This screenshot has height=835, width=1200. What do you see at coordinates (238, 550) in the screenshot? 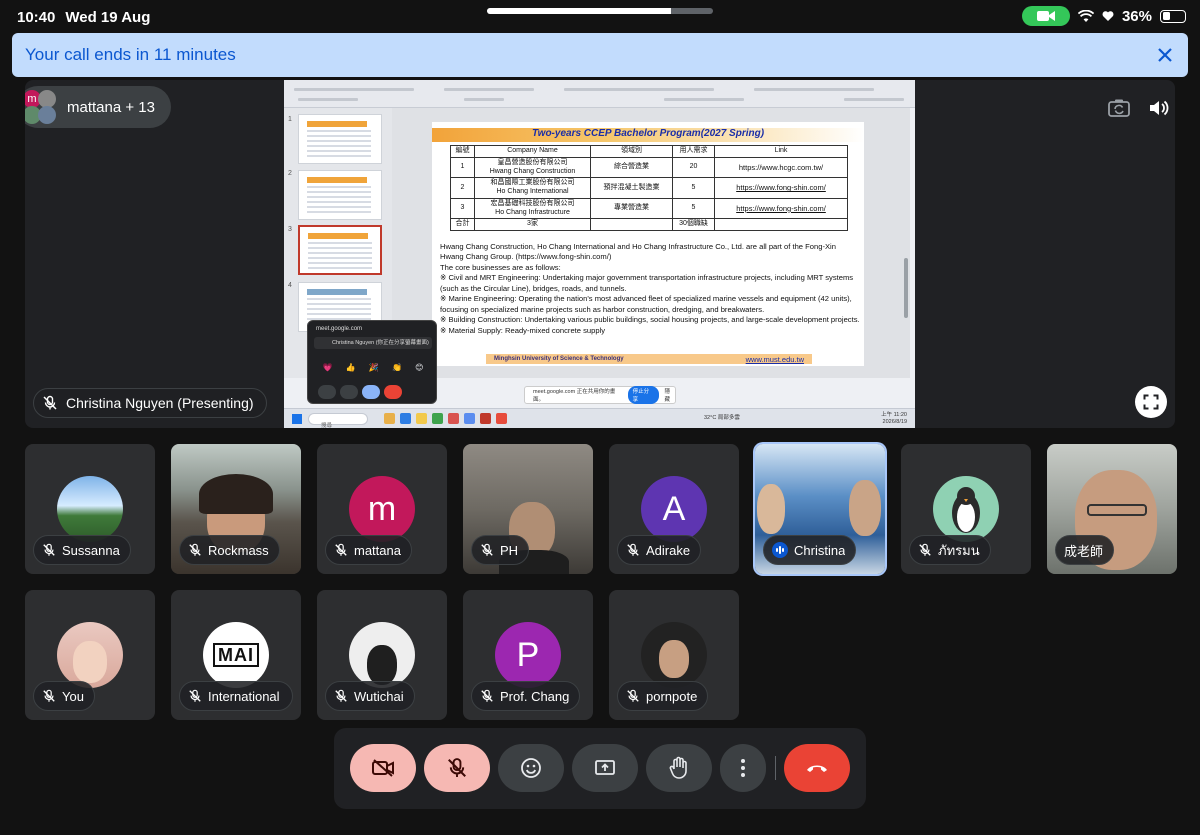
I see `participant-name: Rockmass` at bounding box center [238, 550].